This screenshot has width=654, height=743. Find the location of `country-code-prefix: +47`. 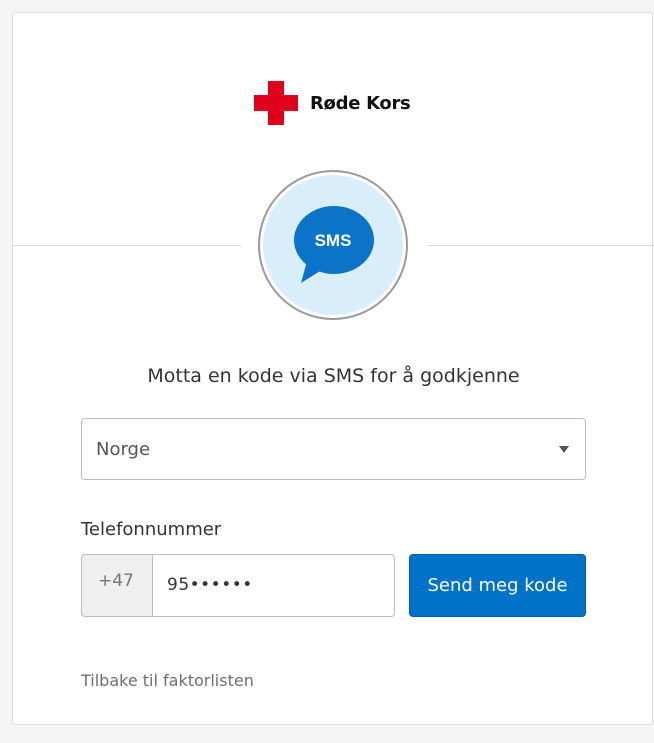

country-code-prefix: +47 is located at coordinates (117, 585).